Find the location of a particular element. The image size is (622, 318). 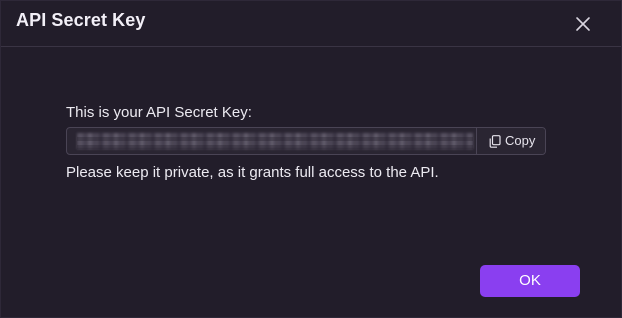

copy-button-label: Copy is located at coordinates (520, 140).